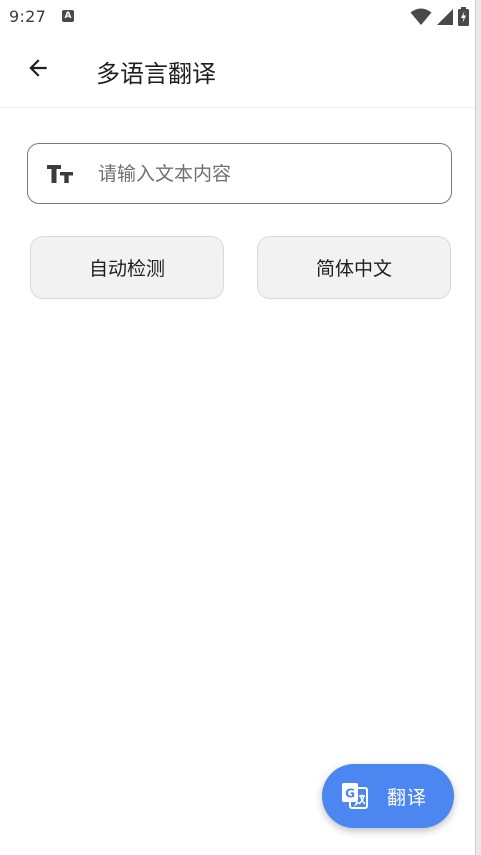 The image size is (481, 855). What do you see at coordinates (237, 71) in the screenshot?
I see `app-bar: 多语言翻译` at bounding box center [237, 71].